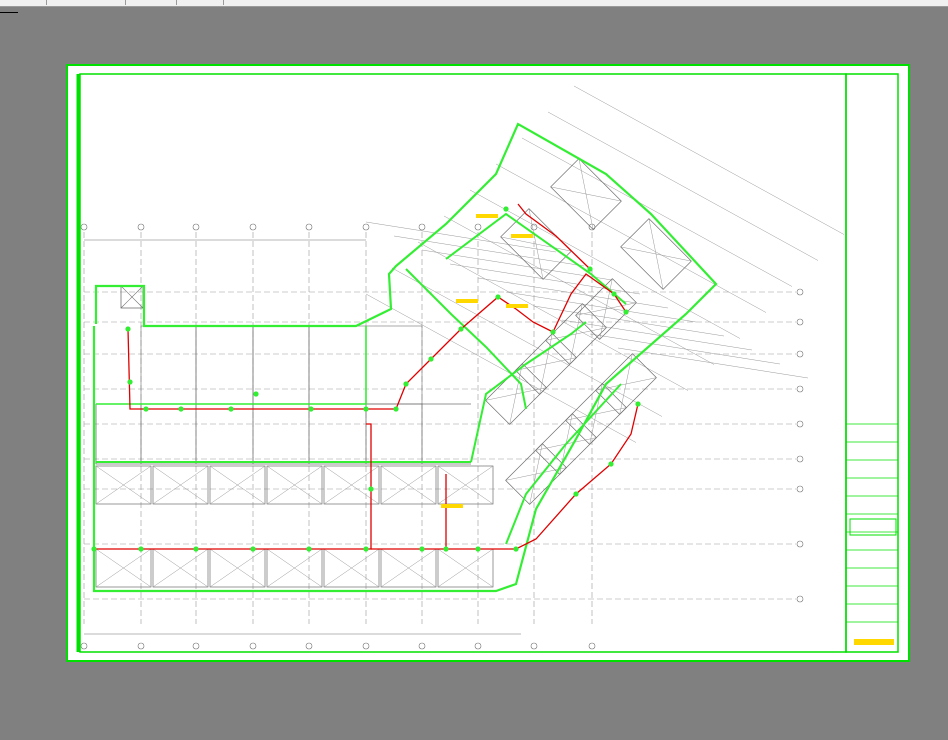 This screenshot has width=948, height=740. Describe the element at coordinates (874, 642) in the screenshot. I see `title-stamp` at that location.